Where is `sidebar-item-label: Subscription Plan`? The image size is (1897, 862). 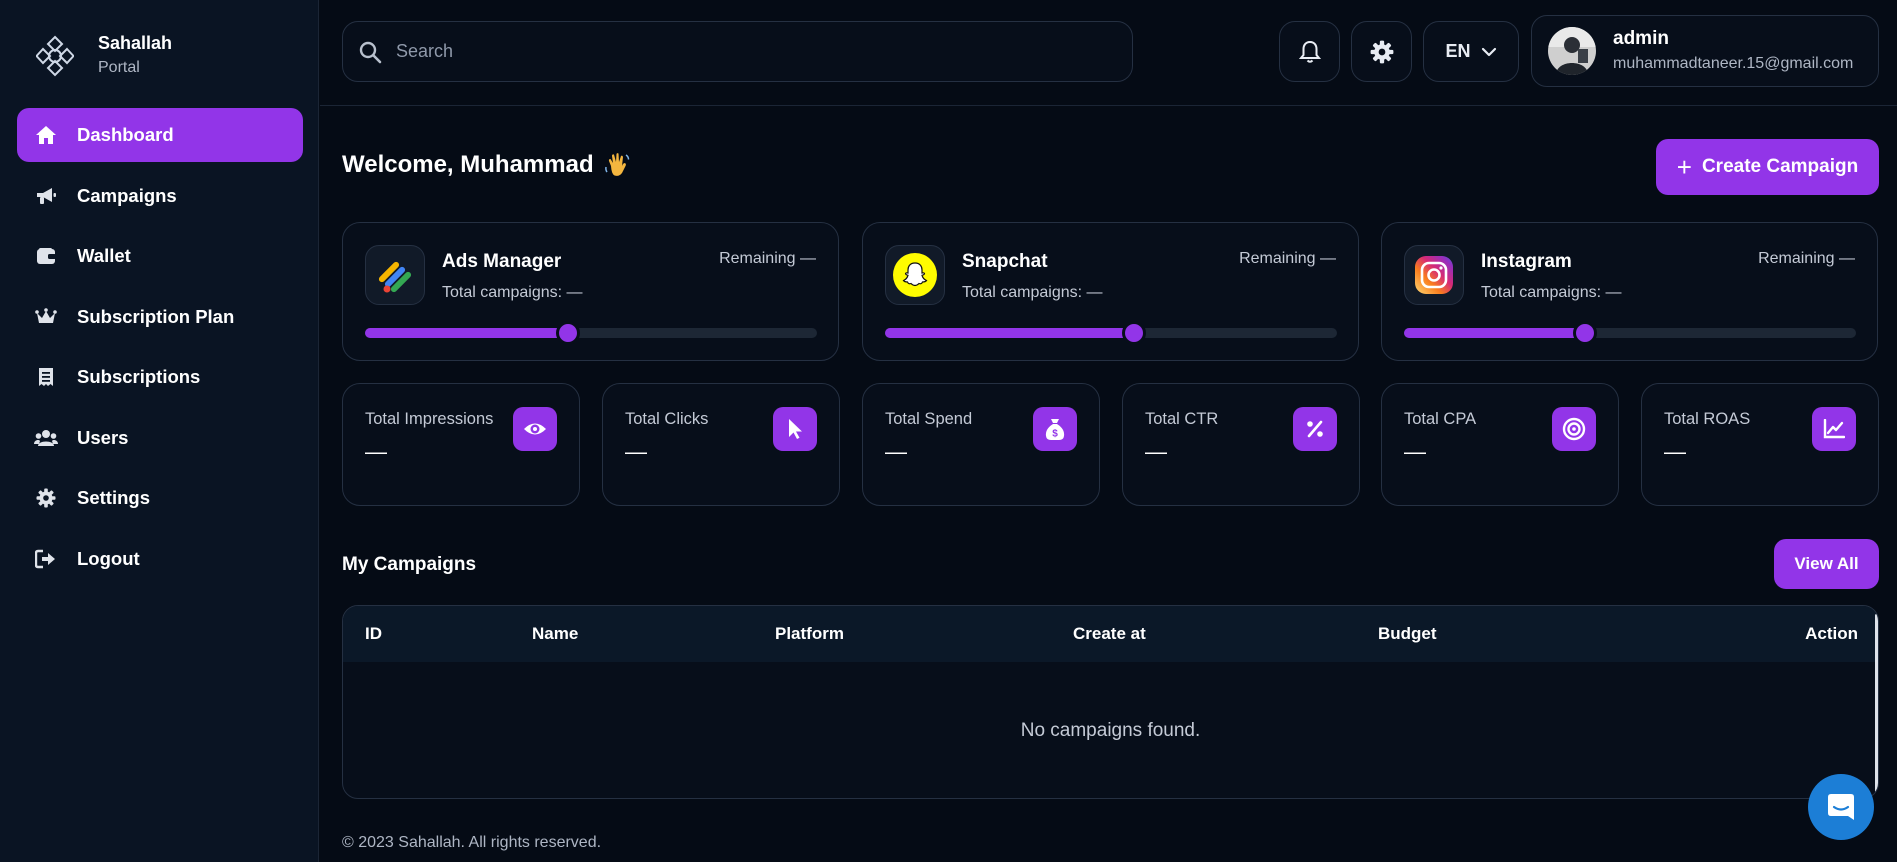
sidebar-item-label: Subscription Plan is located at coordinates (156, 316).